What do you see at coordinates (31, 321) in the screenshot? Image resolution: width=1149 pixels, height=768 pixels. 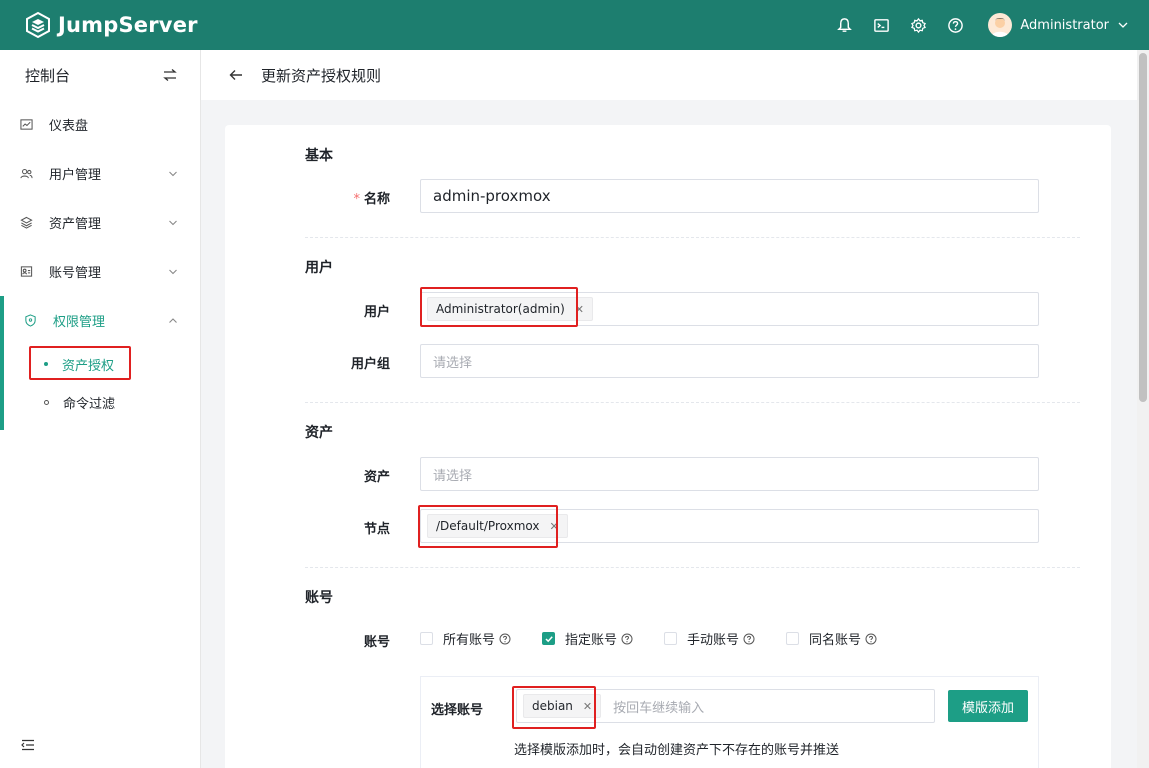 I see `shield-icon` at bounding box center [31, 321].